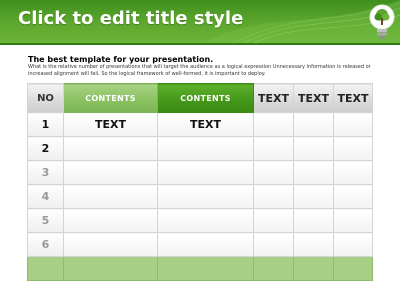 This screenshot has height=300, width=400. I want to click on table-row: 2, so click(200, 148).